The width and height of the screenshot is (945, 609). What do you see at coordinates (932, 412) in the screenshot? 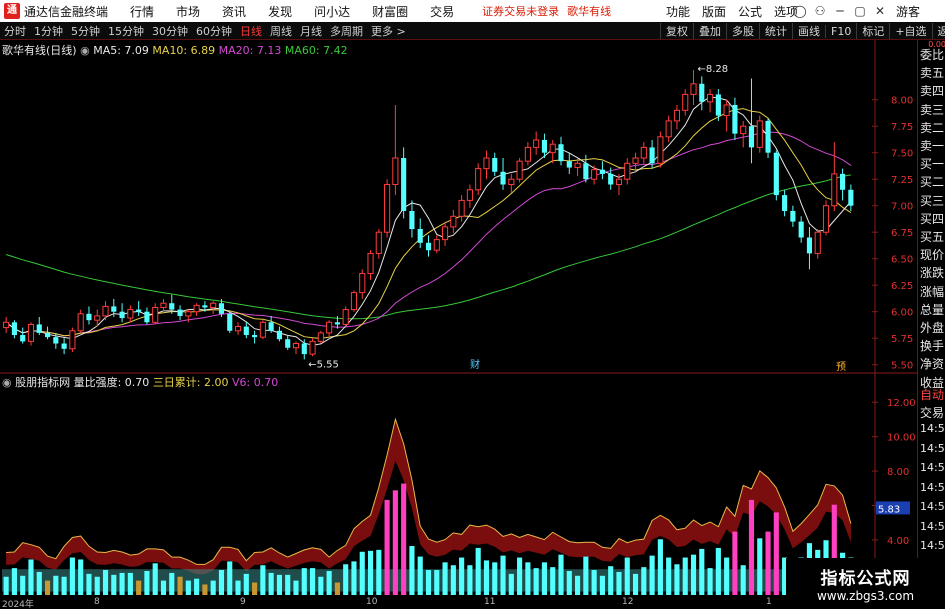
I see `trade-label: 交易` at bounding box center [932, 412].